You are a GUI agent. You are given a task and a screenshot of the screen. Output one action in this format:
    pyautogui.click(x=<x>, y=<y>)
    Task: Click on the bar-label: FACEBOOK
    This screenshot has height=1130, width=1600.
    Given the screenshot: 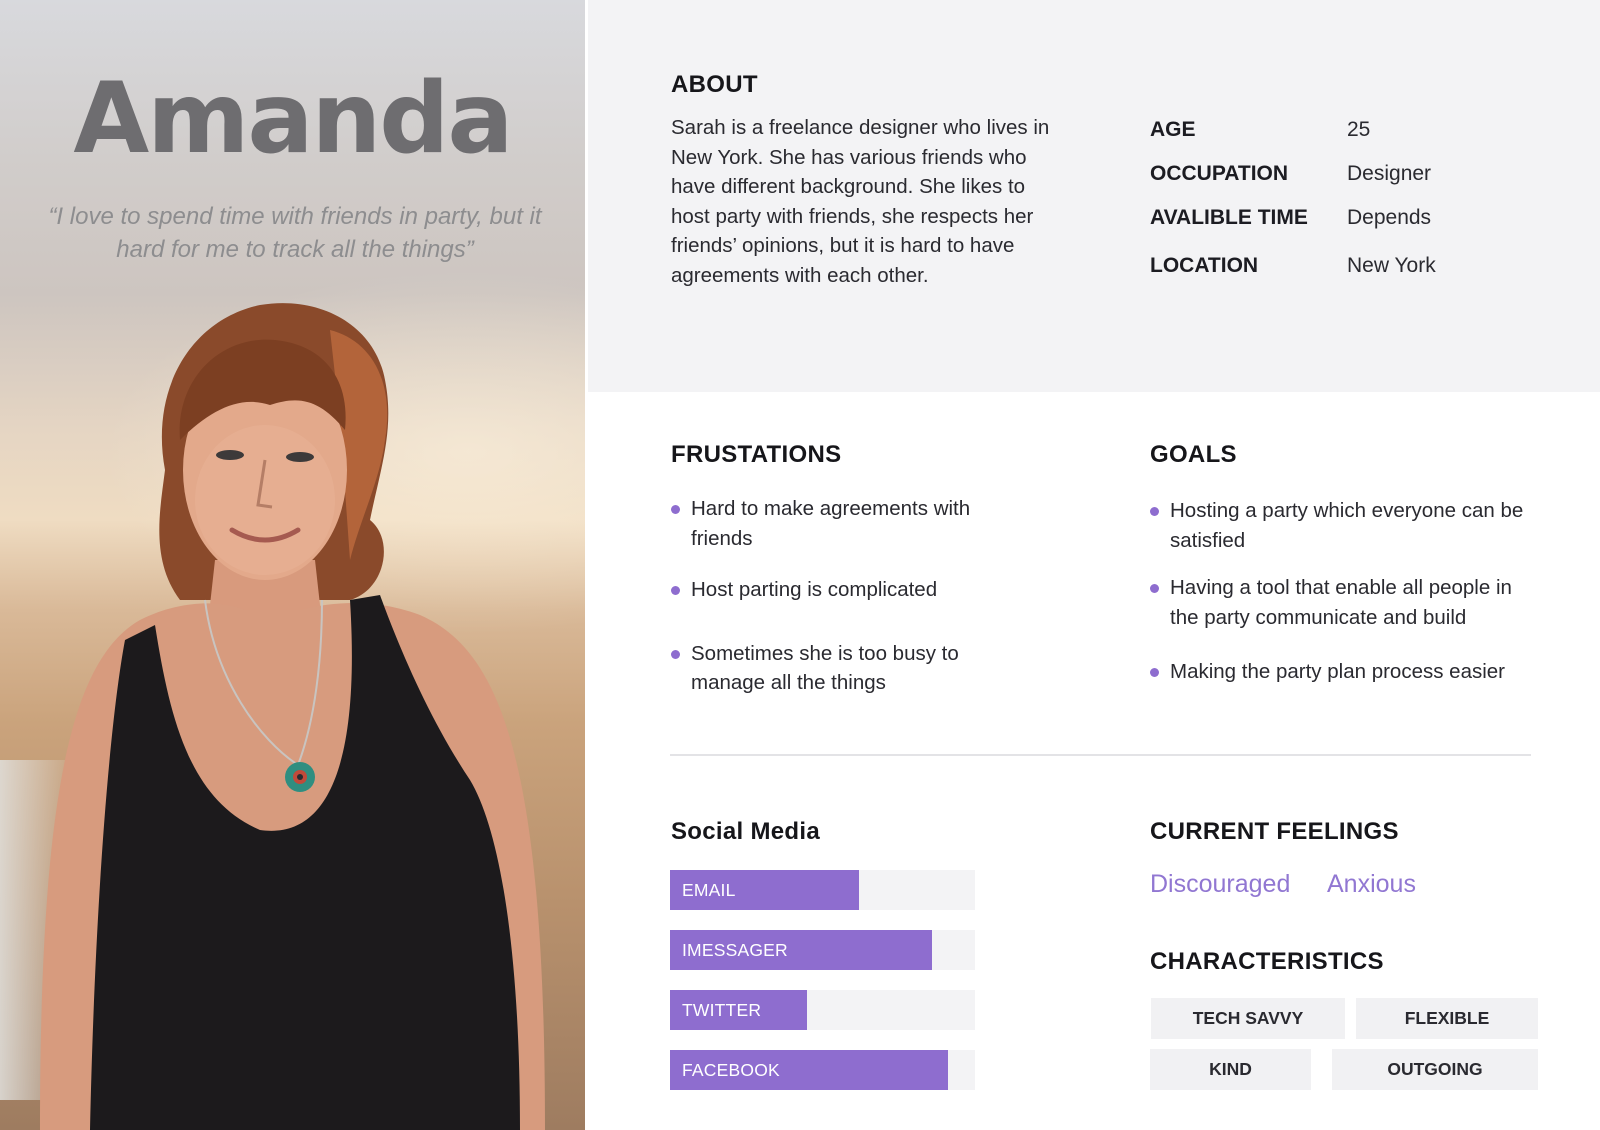 What is the action you would take?
    pyautogui.click(x=731, y=1070)
    